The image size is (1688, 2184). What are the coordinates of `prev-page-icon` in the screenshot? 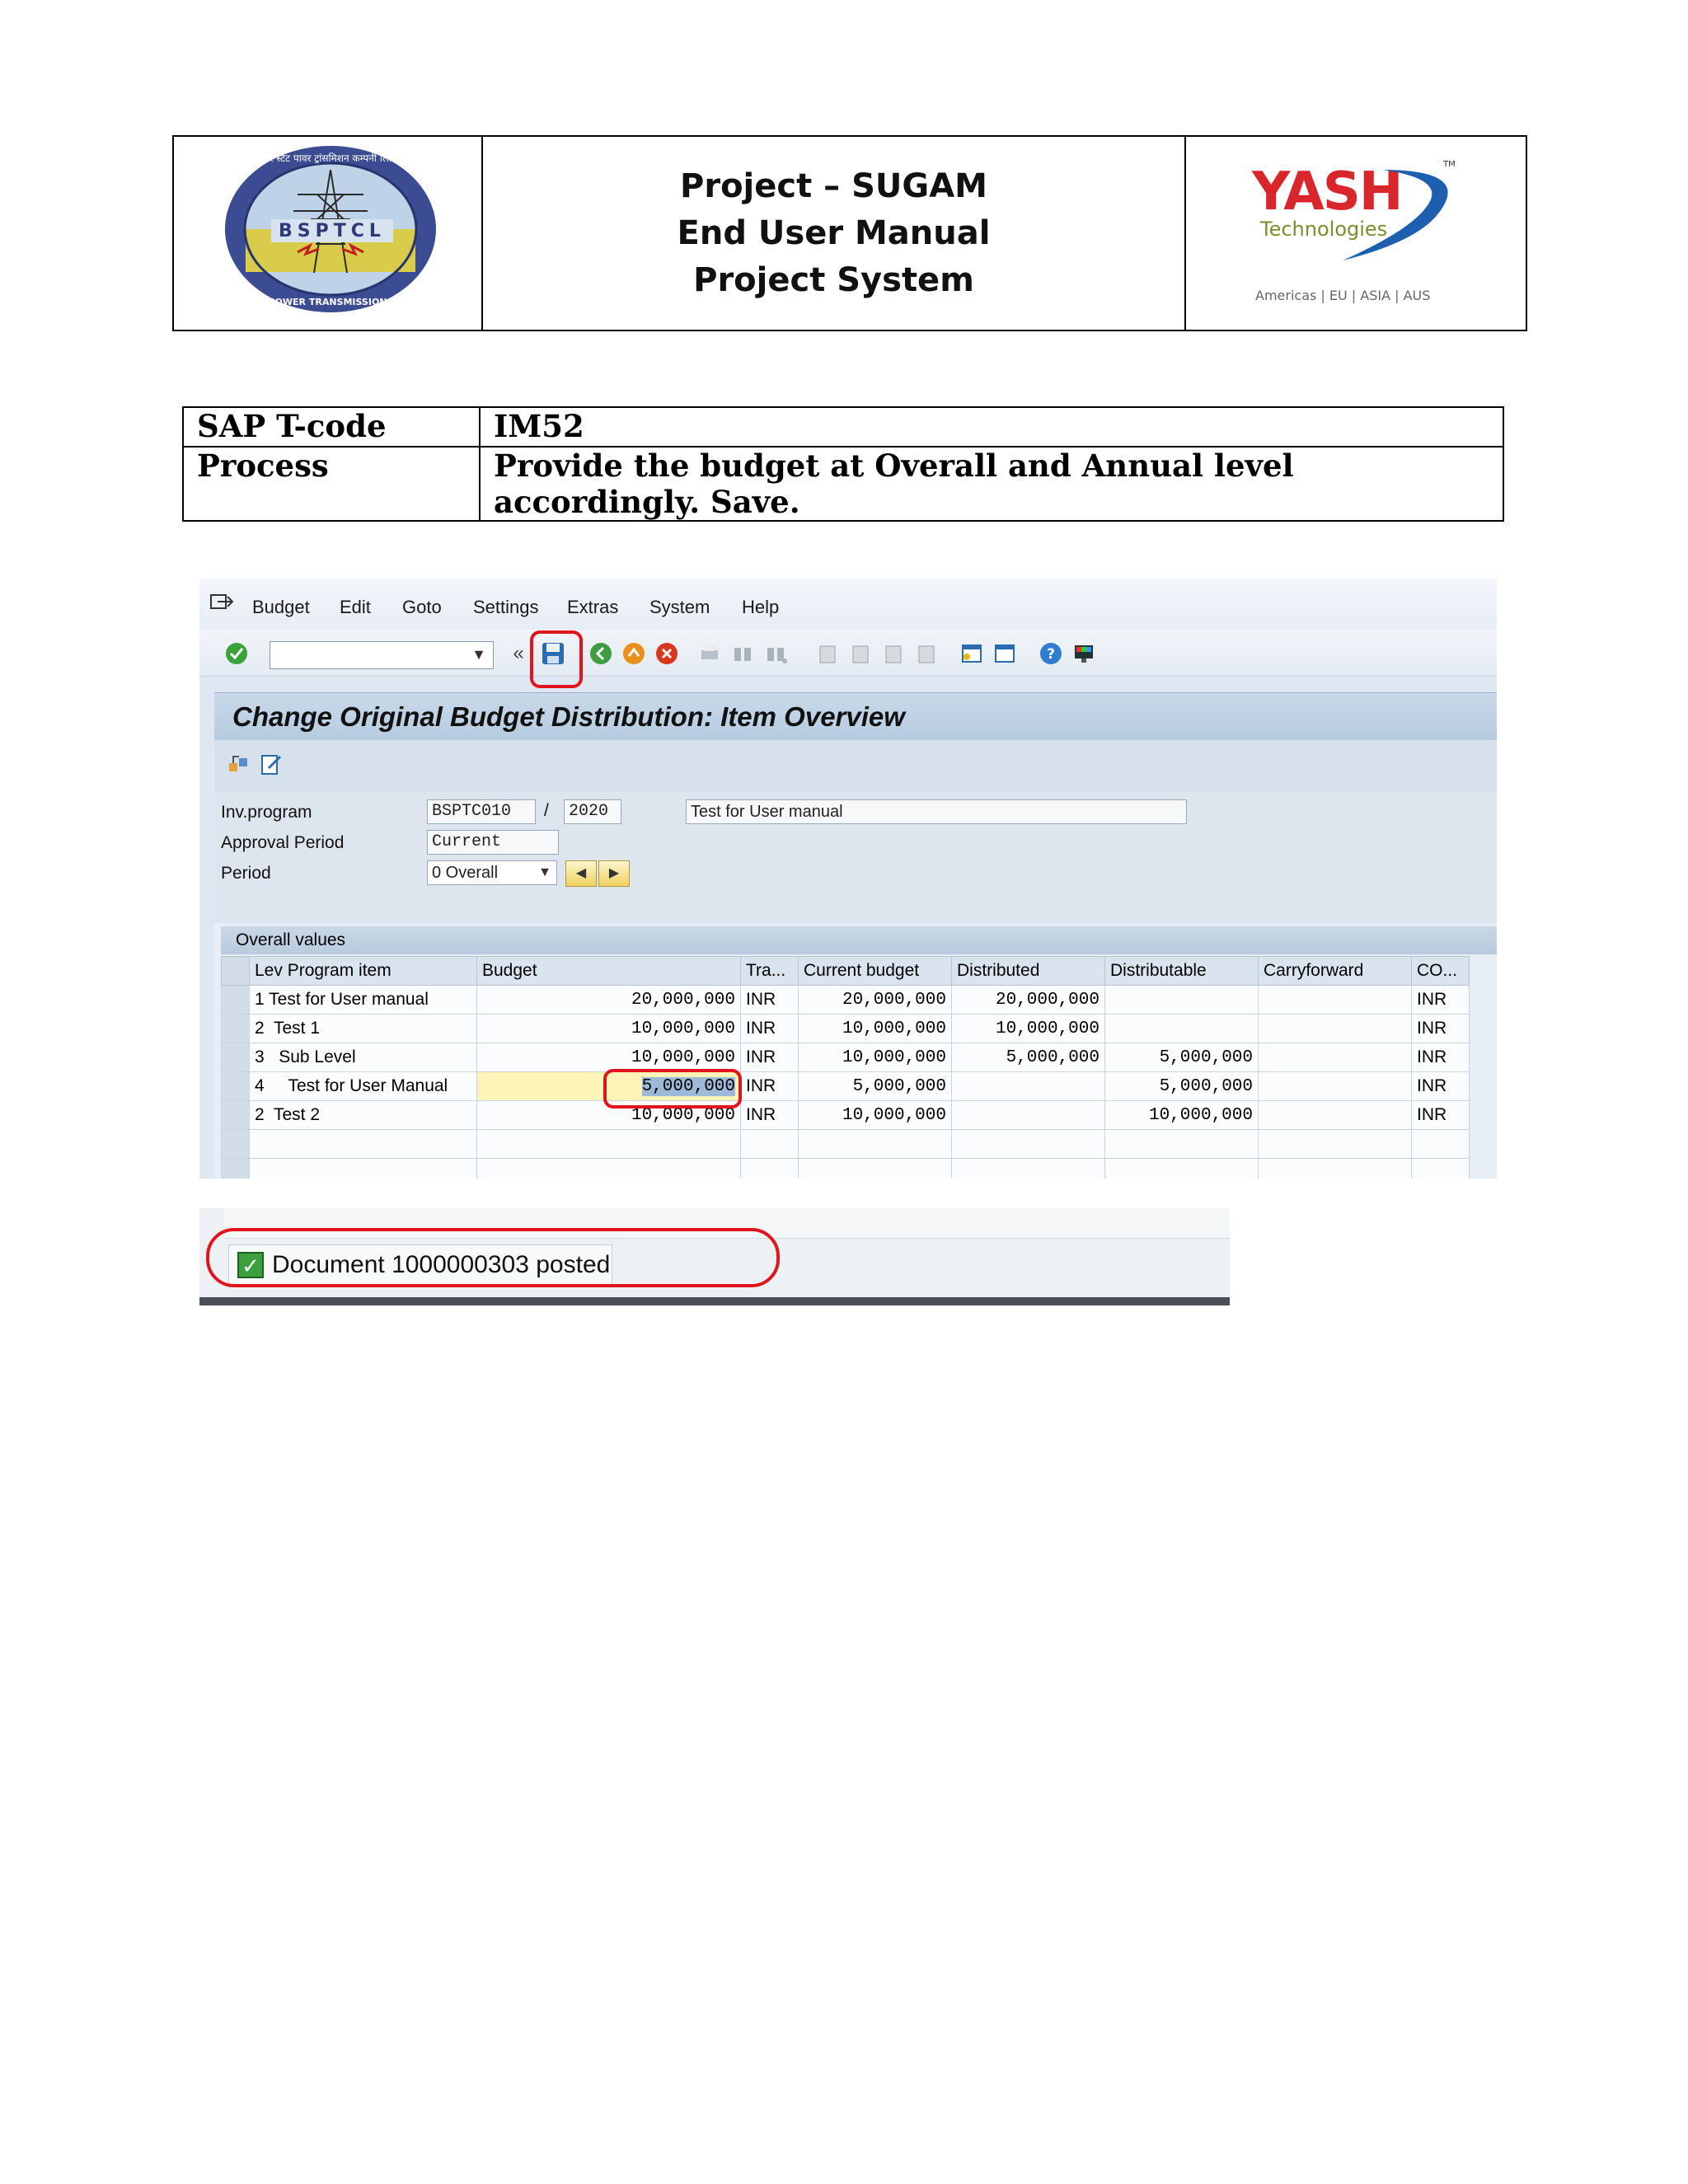 It's located at (860, 653).